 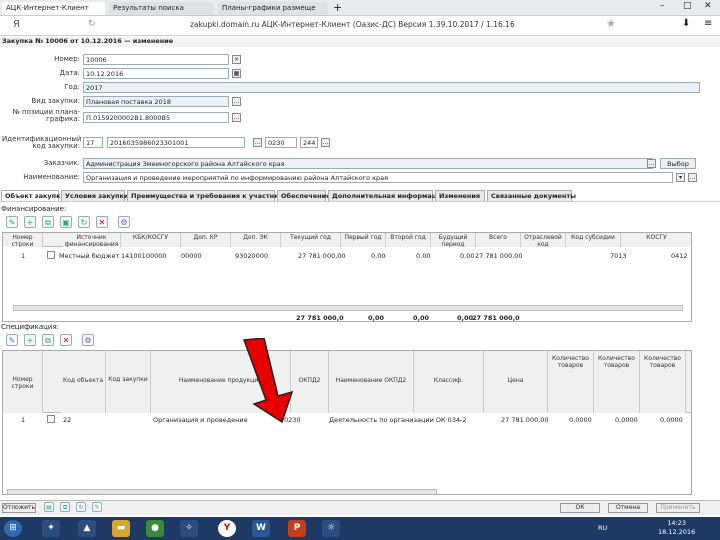 What do you see at coordinates (662, 6) in the screenshot?
I see `minimize-icon: –` at bounding box center [662, 6].